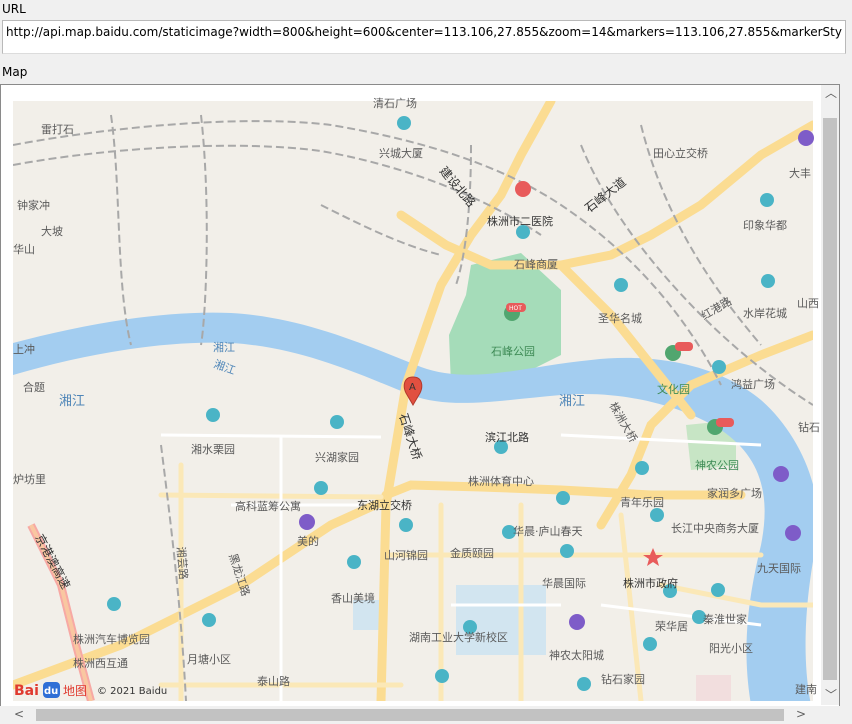 This screenshot has width=852, height=724. I want to click on horizontal-scroll-thumb, so click(410, 715).